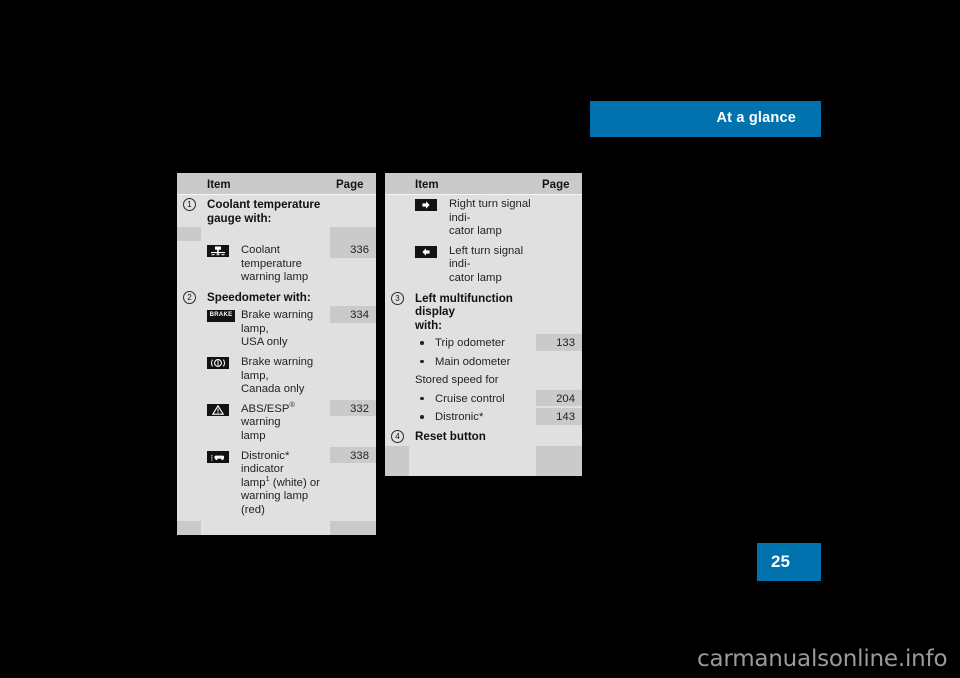 The height and width of the screenshot is (678, 960). I want to click on item-cell: Speedometer with:, so click(265, 297).